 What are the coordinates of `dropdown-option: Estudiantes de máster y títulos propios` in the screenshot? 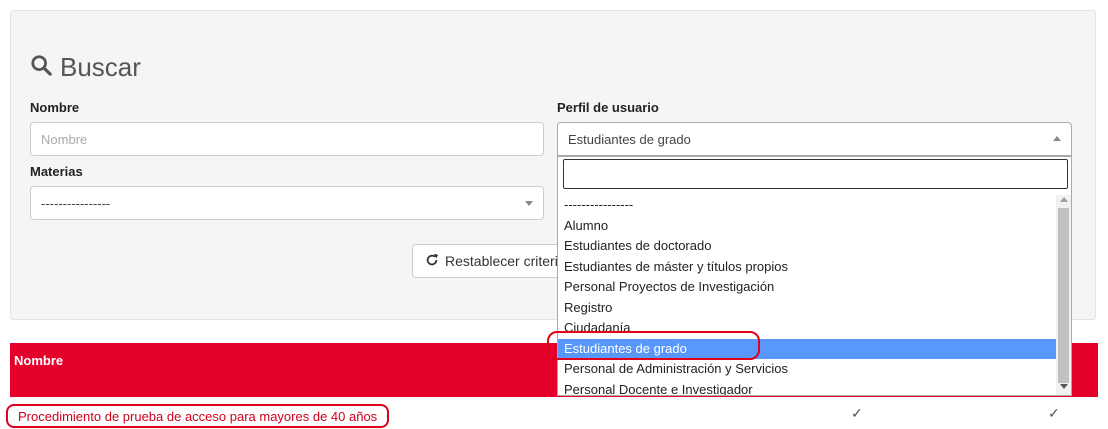 It's located at (807, 267).